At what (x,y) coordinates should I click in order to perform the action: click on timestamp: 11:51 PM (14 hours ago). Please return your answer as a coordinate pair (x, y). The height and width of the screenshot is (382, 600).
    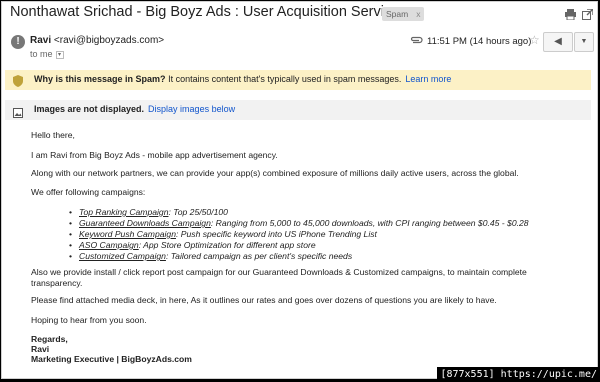
    Looking at the image, I should click on (479, 41).